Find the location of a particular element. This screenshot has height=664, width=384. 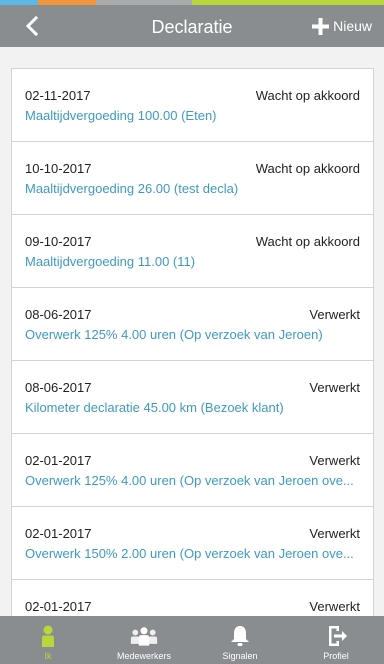

nav-item-medewerkers: Medewerkers is located at coordinates (144, 640).